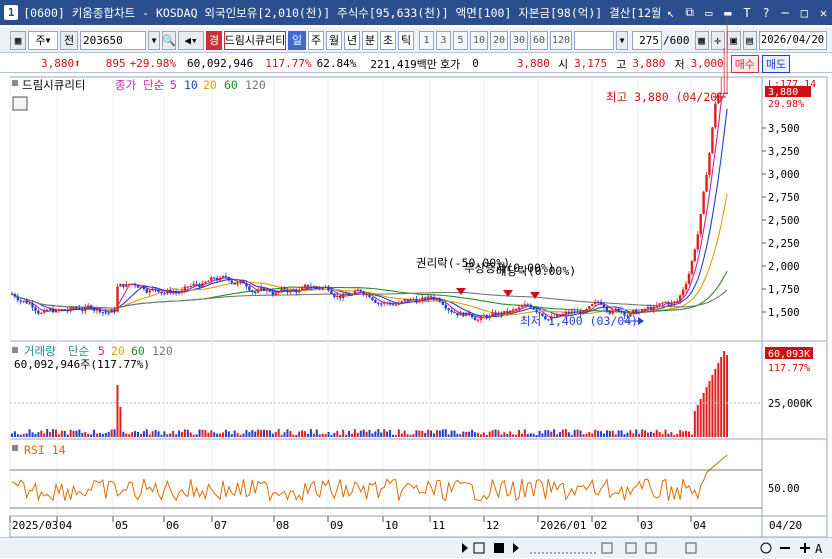 Image resolution: width=832 pixels, height=559 pixels. Describe the element at coordinates (479, 548) in the screenshot. I see `rewind-icon` at that location.